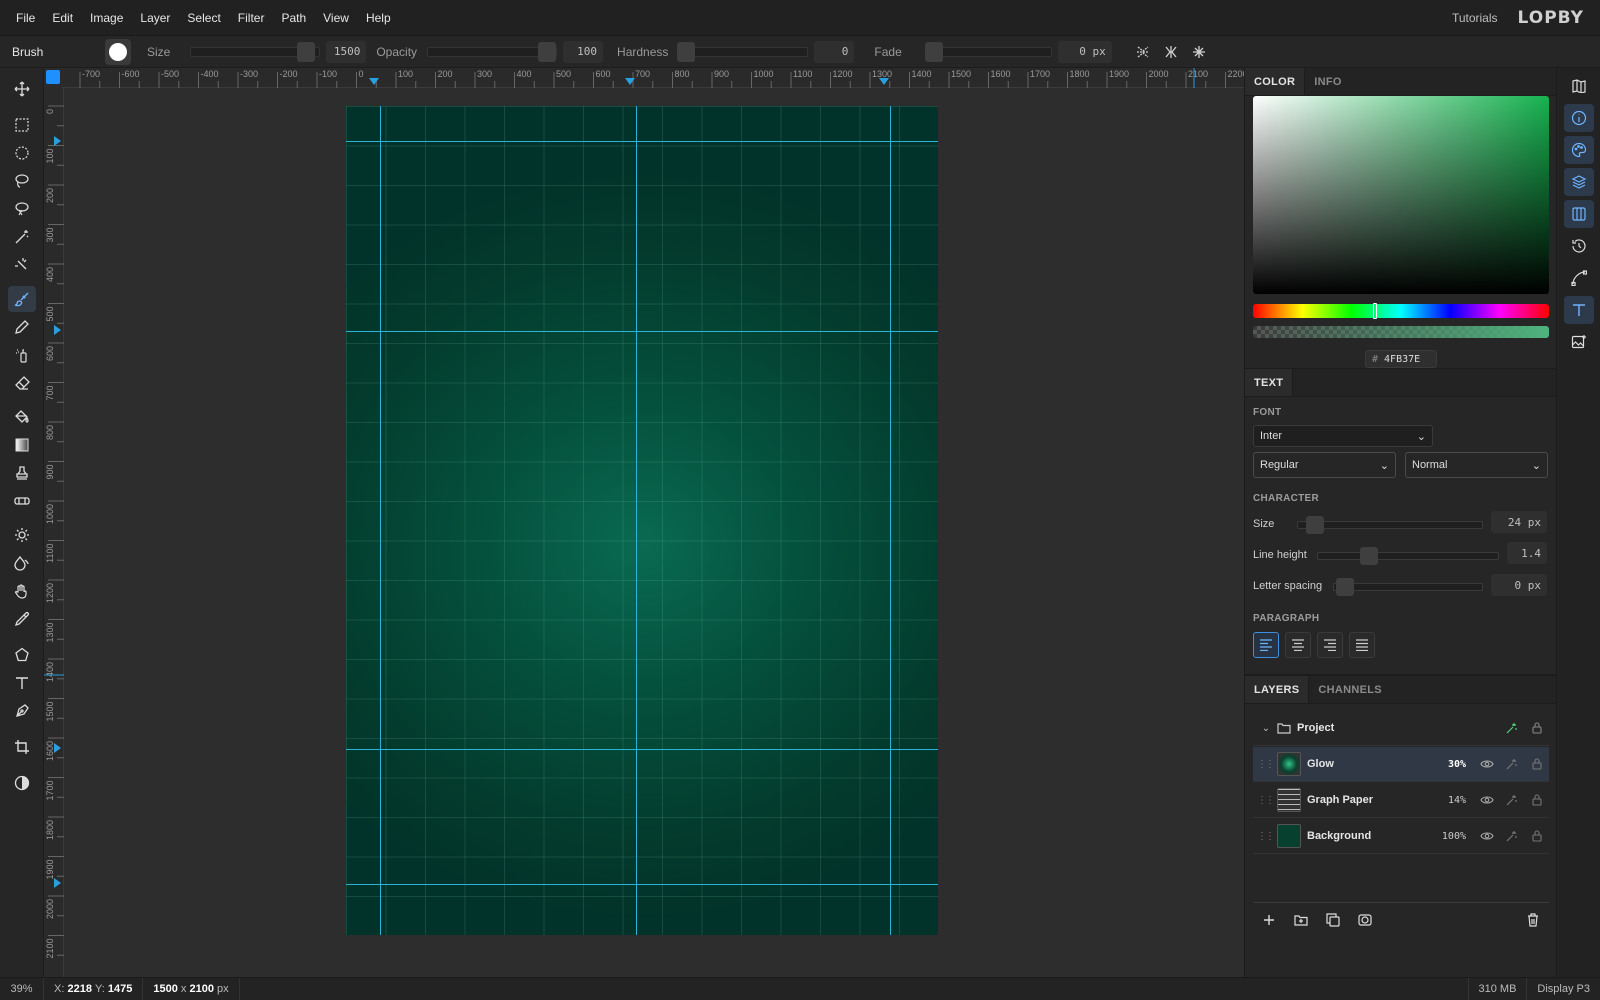  What do you see at coordinates (492, 51) in the screenshot?
I see `opacity-slider` at bounding box center [492, 51].